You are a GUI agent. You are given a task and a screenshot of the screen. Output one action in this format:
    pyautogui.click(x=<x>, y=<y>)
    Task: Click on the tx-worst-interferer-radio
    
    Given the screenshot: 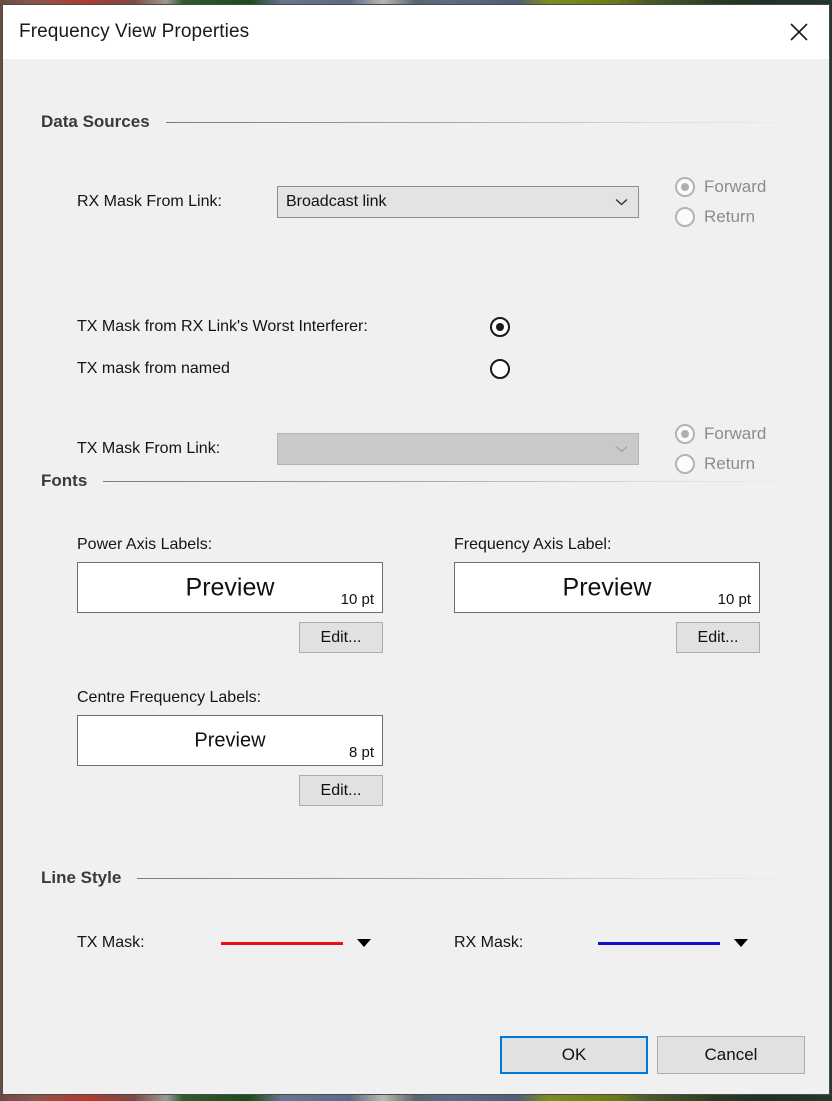 What is the action you would take?
    pyautogui.click(x=500, y=327)
    